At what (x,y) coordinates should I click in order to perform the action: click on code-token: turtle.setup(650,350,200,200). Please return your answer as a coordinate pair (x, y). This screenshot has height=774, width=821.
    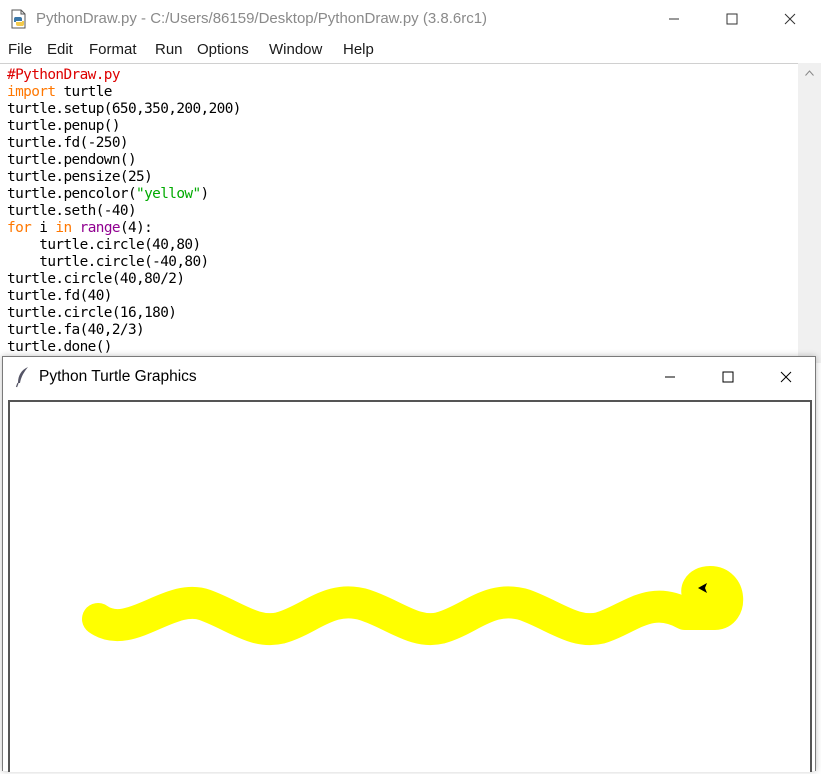
    Looking at the image, I should click on (124, 109).